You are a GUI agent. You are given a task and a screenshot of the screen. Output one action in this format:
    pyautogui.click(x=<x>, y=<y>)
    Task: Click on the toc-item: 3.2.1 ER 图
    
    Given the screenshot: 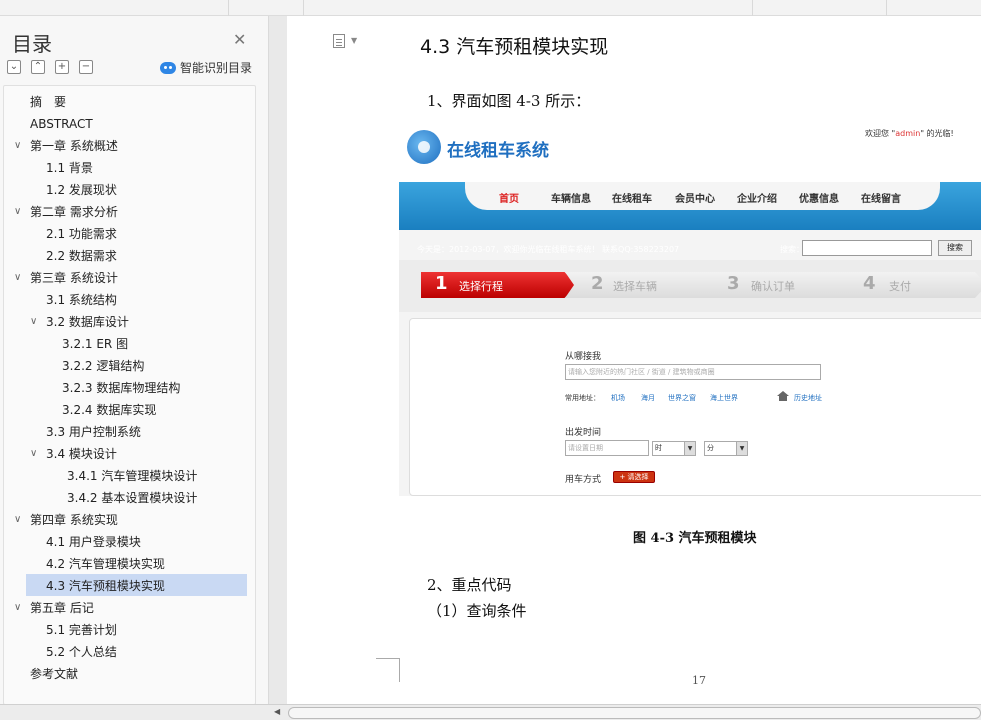 What is the action you would take?
    pyautogui.click(x=95, y=344)
    